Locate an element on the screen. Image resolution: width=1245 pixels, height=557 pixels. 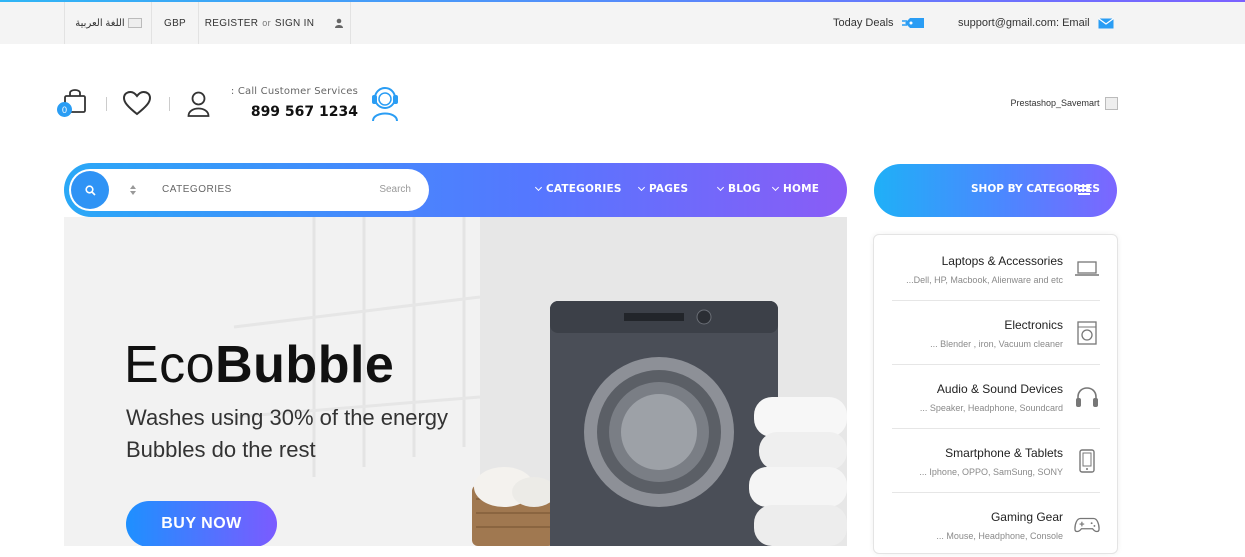
account-icon is located at coordinates (198, 104).